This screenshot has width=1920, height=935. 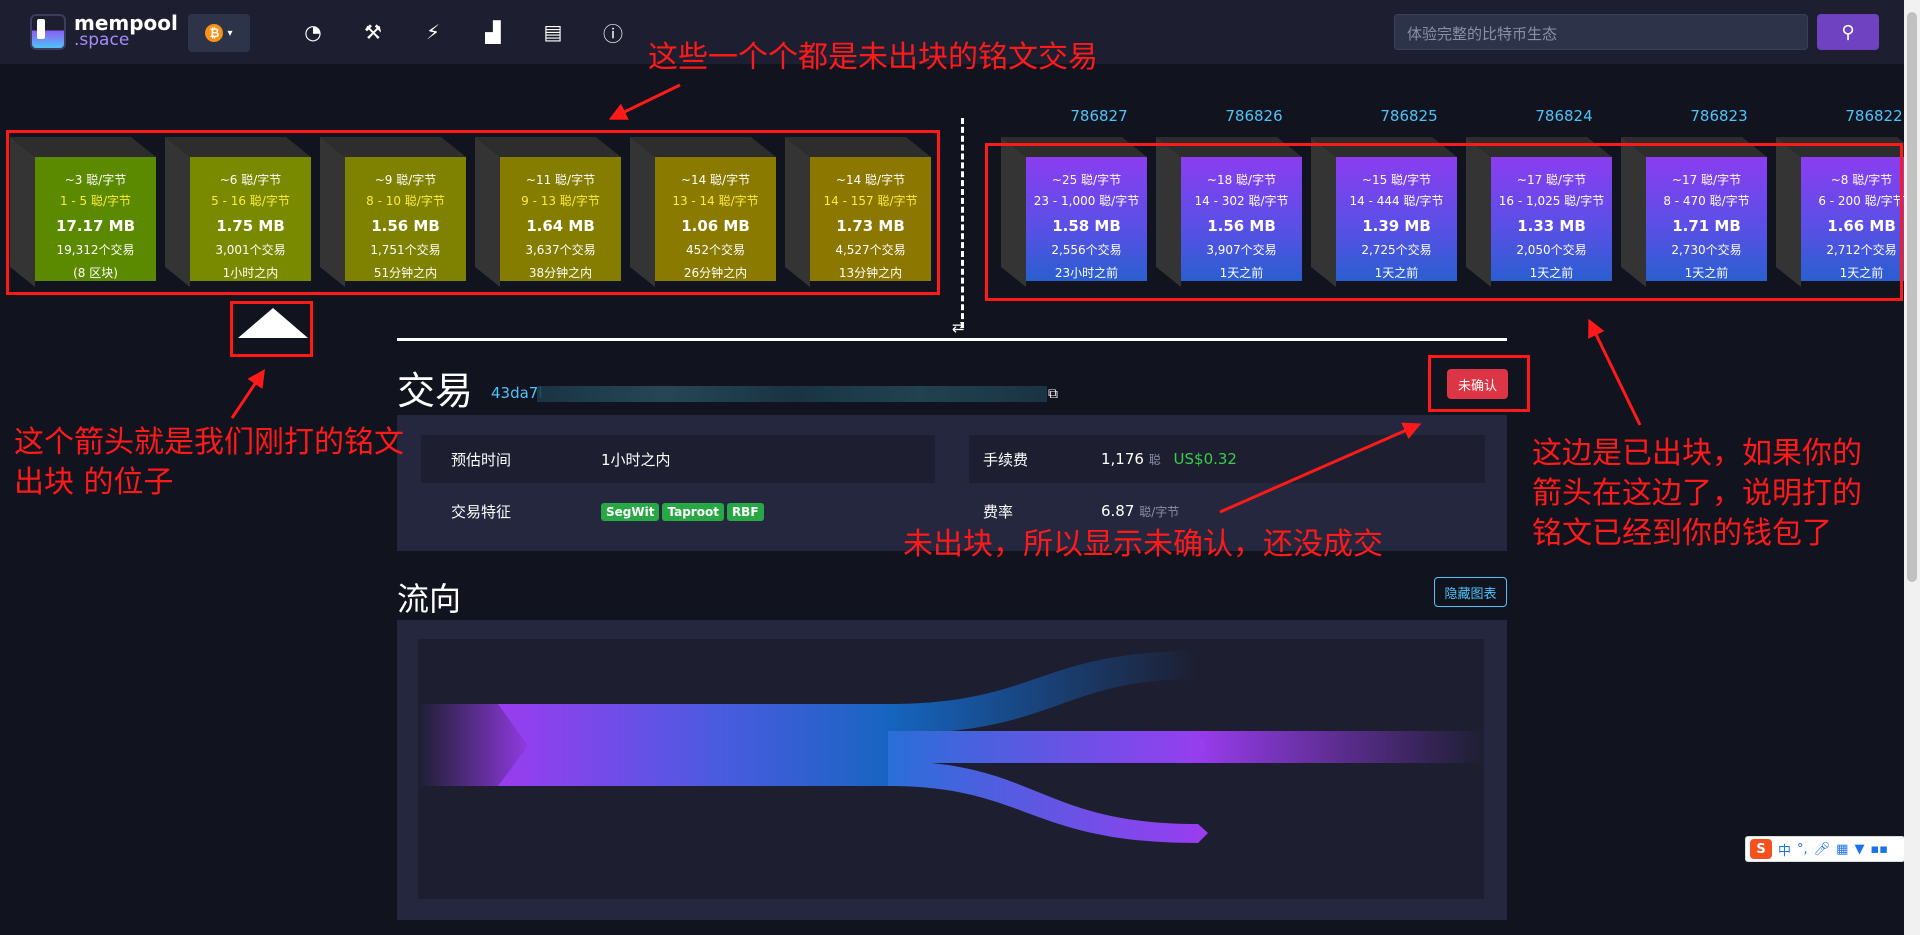 What do you see at coordinates (1822, 849) in the screenshot?
I see `microphone-icon: 🎤︎` at bounding box center [1822, 849].